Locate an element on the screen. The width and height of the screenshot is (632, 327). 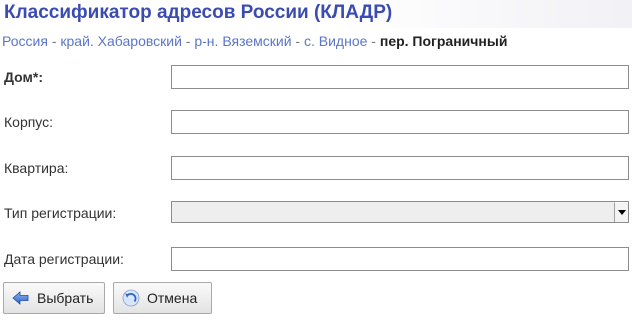
chevron-down-icon is located at coordinates (622, 212).